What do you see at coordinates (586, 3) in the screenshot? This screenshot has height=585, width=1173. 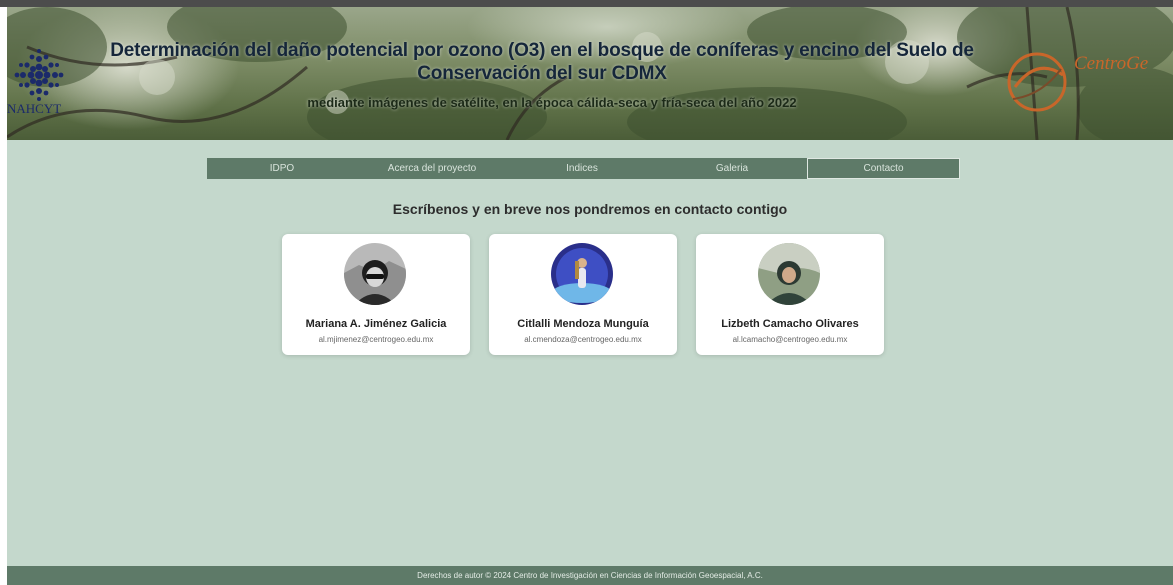 I see `top-border` at bounding box center [586, 3].